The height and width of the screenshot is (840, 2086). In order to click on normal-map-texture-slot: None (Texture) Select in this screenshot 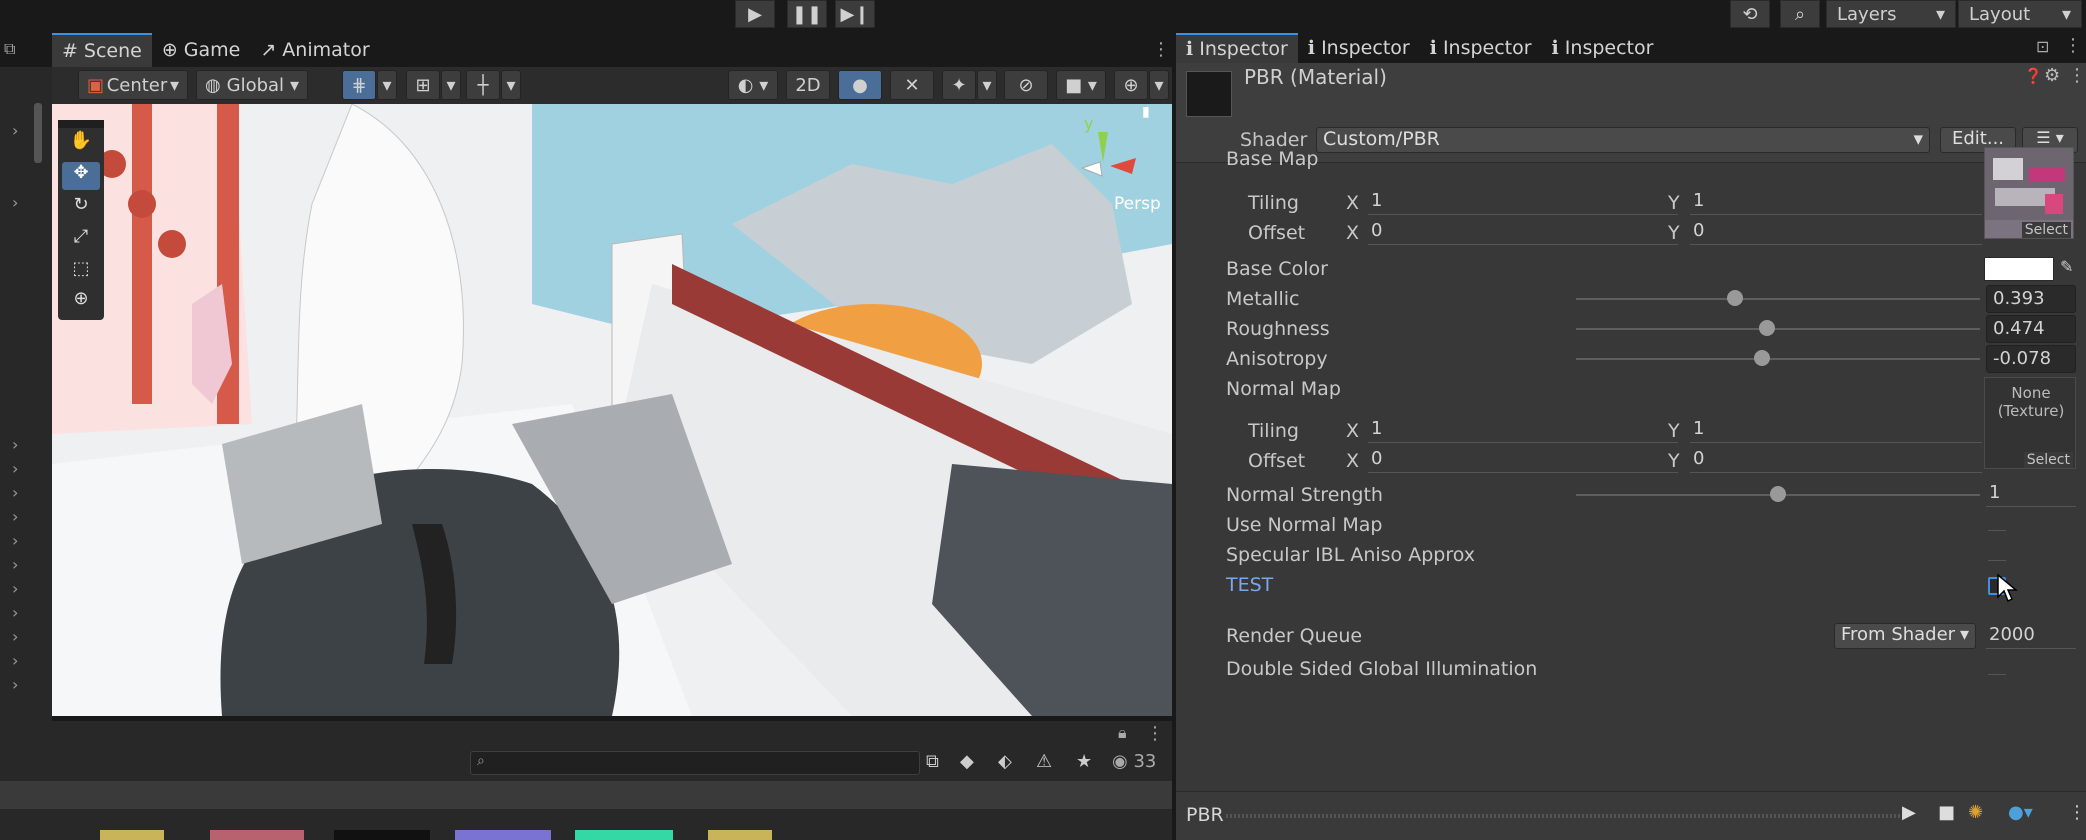, I will do `click(2030, 423)`.